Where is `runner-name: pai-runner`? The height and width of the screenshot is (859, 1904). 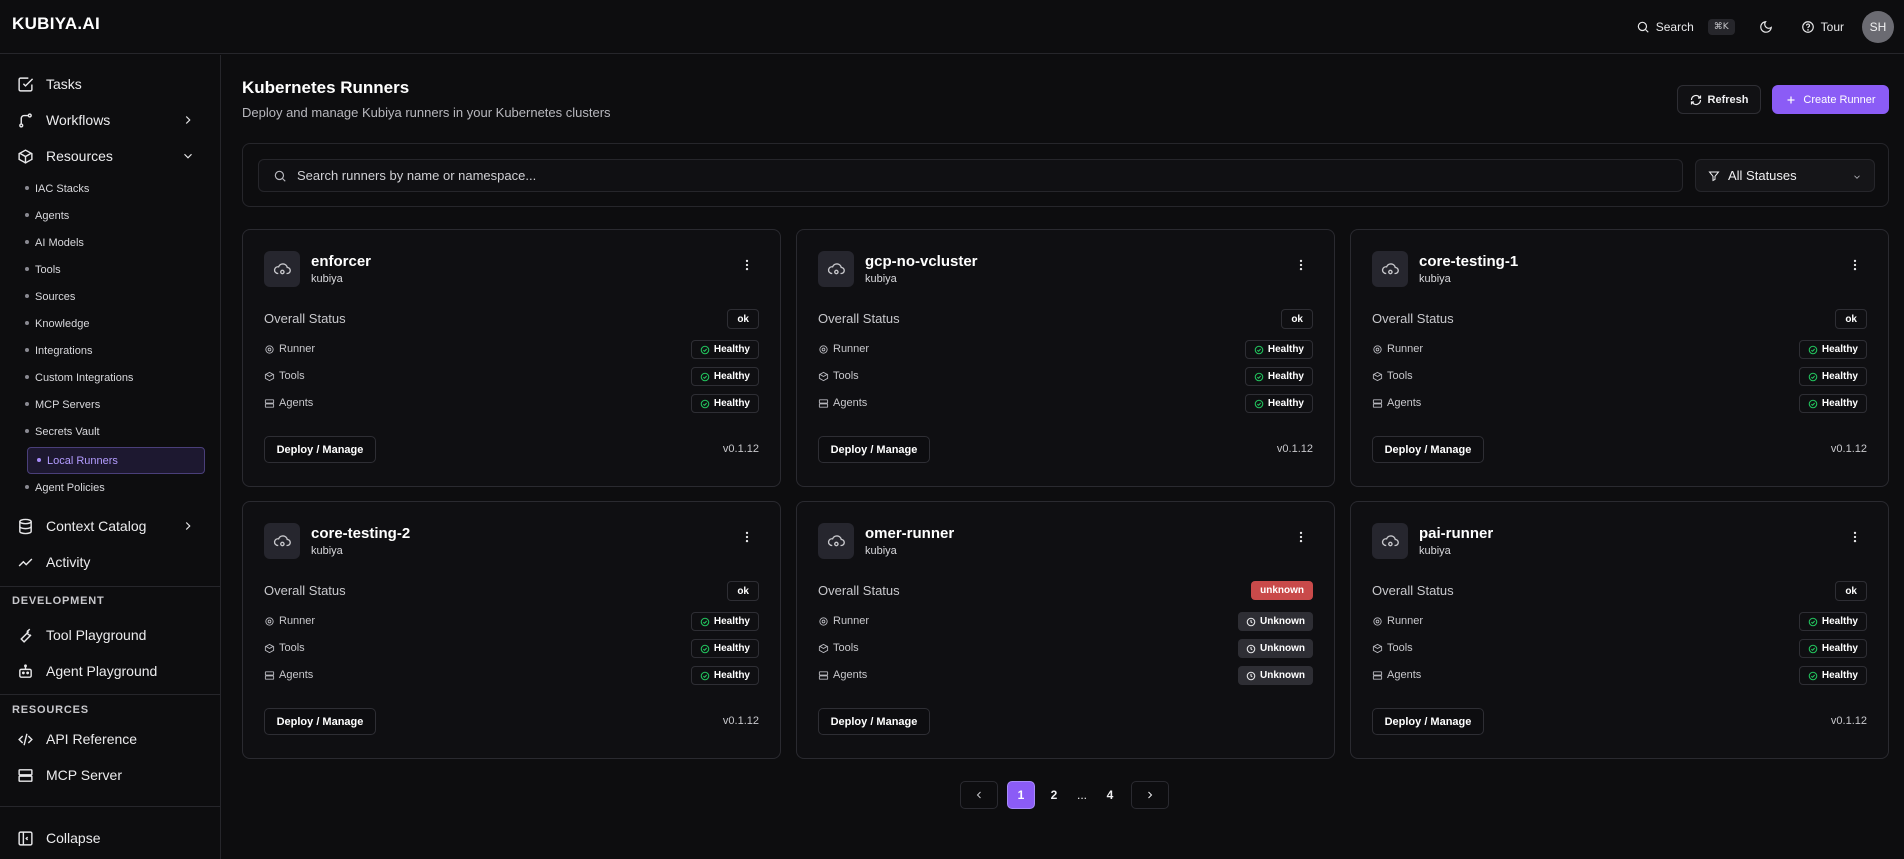 runner-name: pai-runner is located at coordinates (1456, 533).